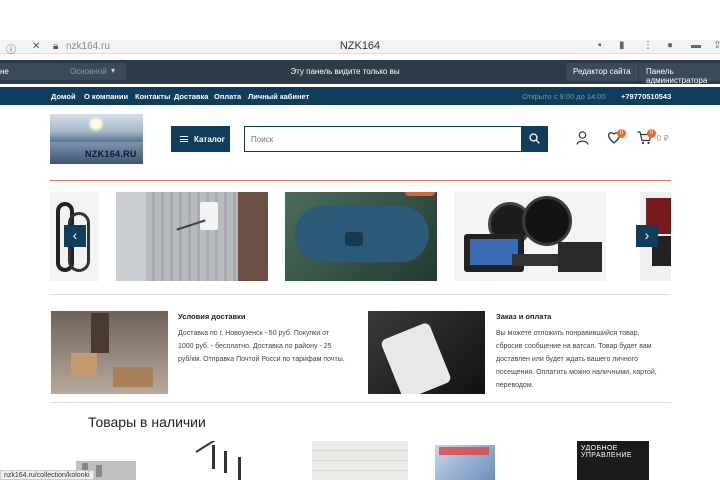  Describe the element at coordinates (530, 236) in the screenshot. I see `slide-car-audio` at that location.